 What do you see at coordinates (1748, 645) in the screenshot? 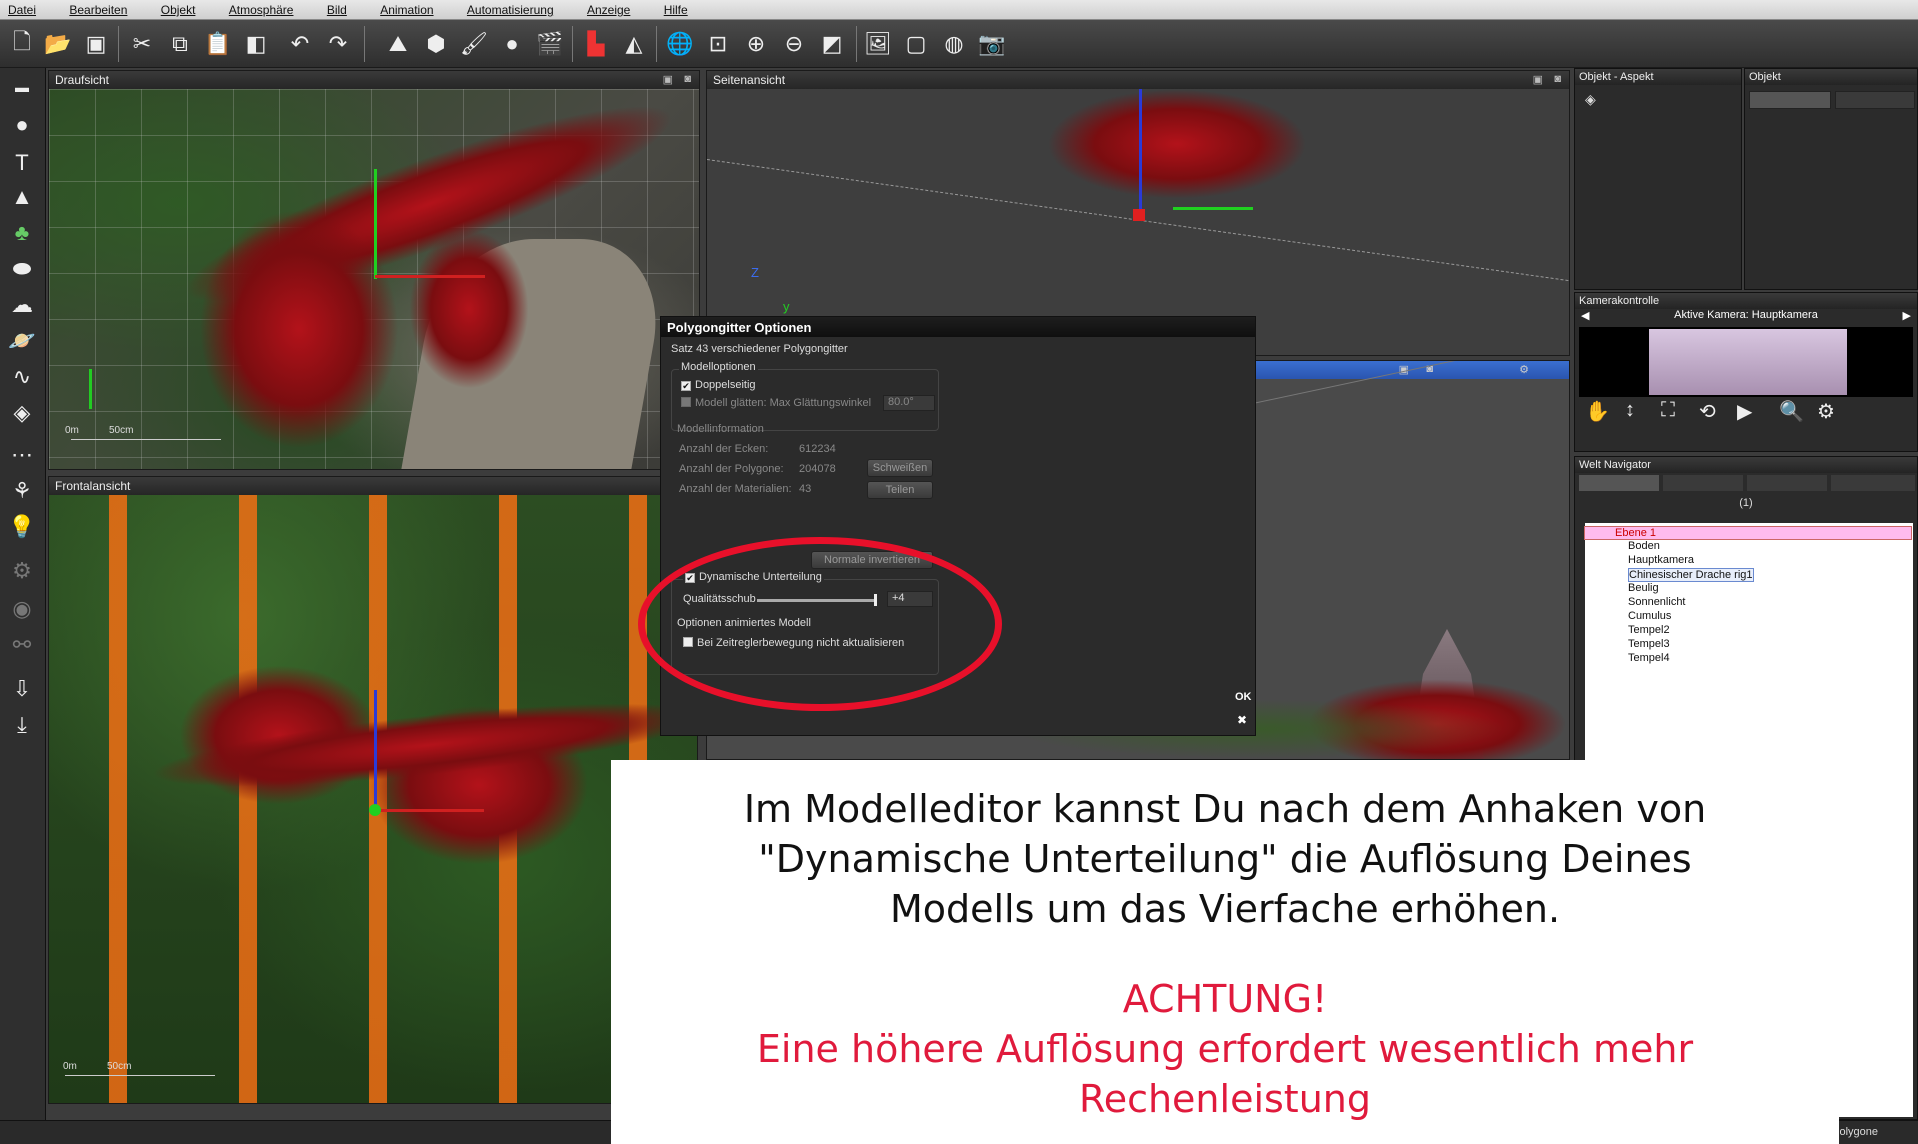
I see `tree-item-tempel3: Tempel3` at bounding box center [1748, 645].